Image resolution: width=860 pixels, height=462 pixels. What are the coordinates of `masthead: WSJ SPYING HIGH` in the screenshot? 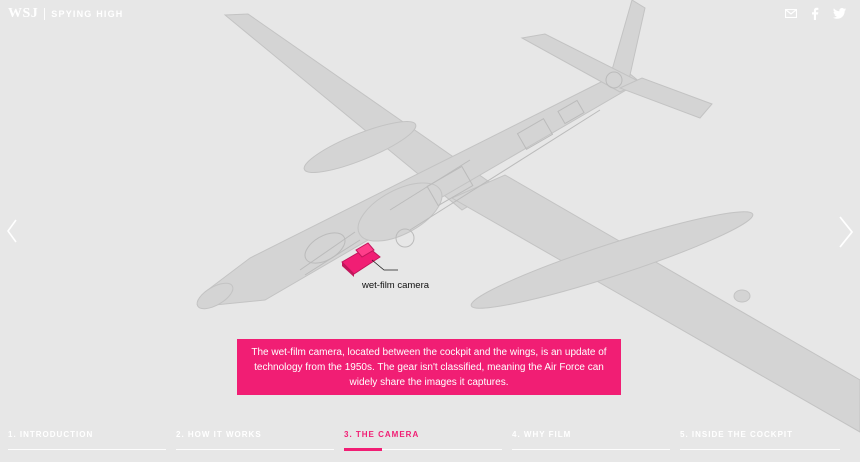 It's located at (66, 14).